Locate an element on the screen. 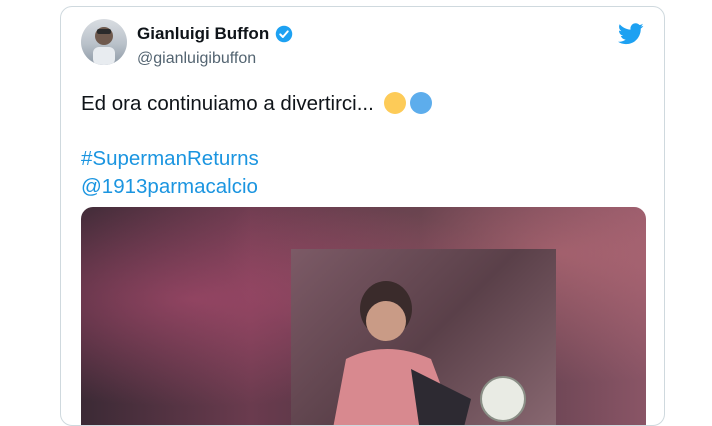 The image size is (712, 426). author-name-row: Gianluigi Buffon is located at coordinates (215, 34).